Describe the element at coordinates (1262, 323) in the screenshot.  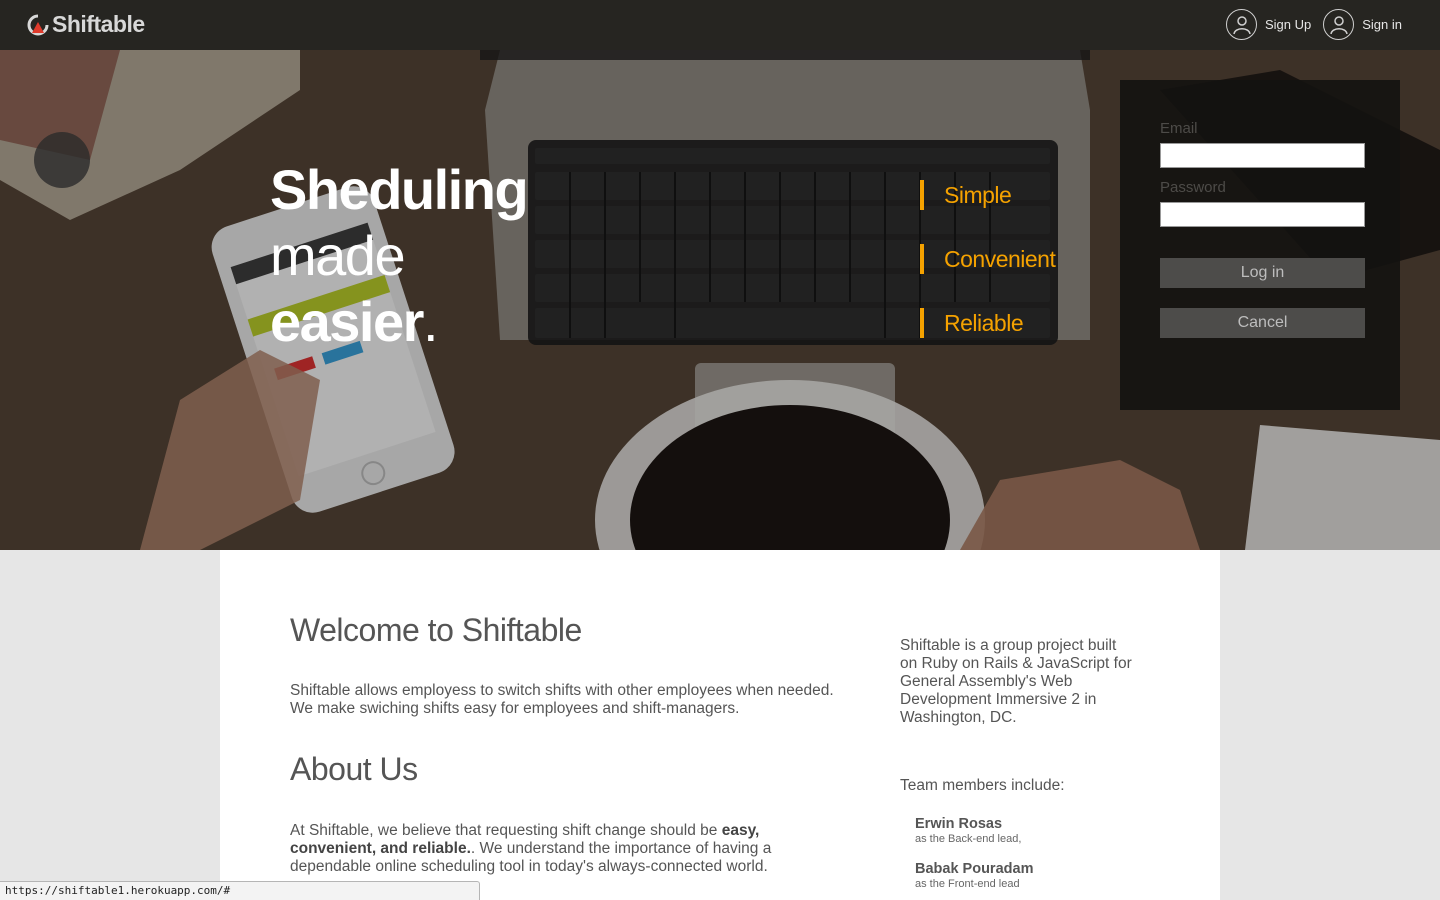
I see `cancel-button: Cancel` at that location.